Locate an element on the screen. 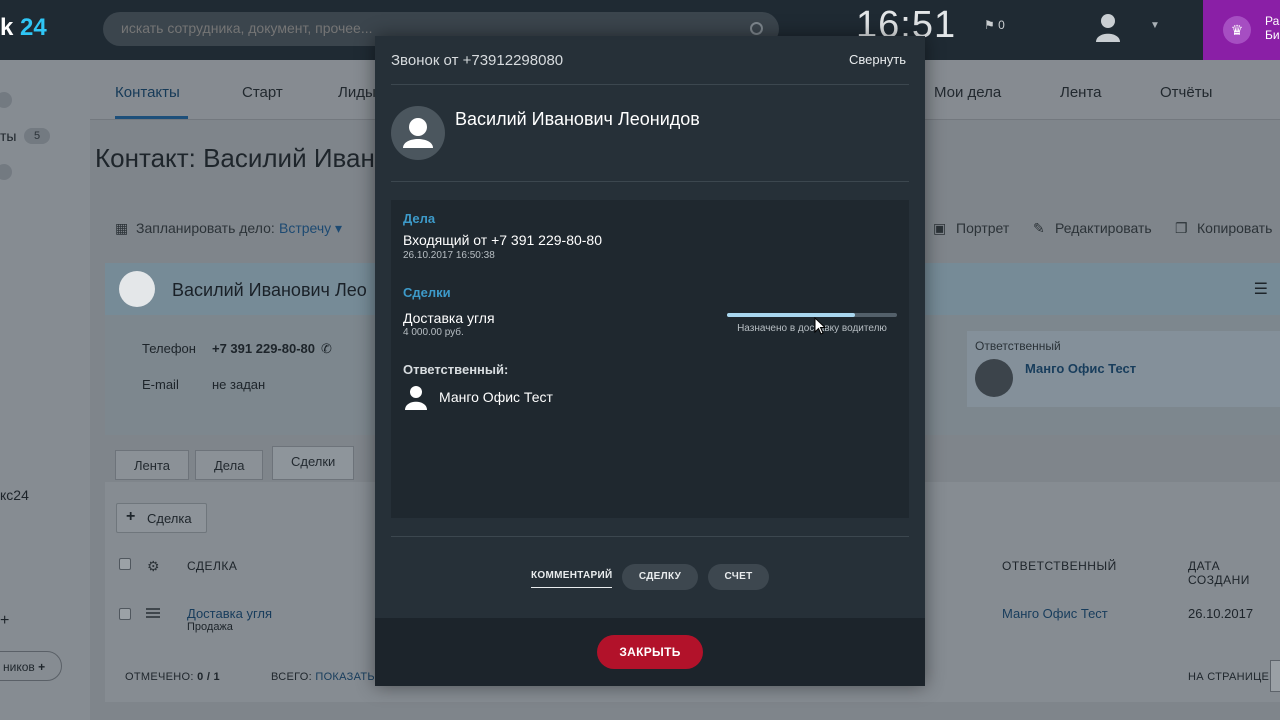 The image size is (1280, 720). column-header-created: ДАТА СОЗДАНИ is located at coordinates (1234, 573).